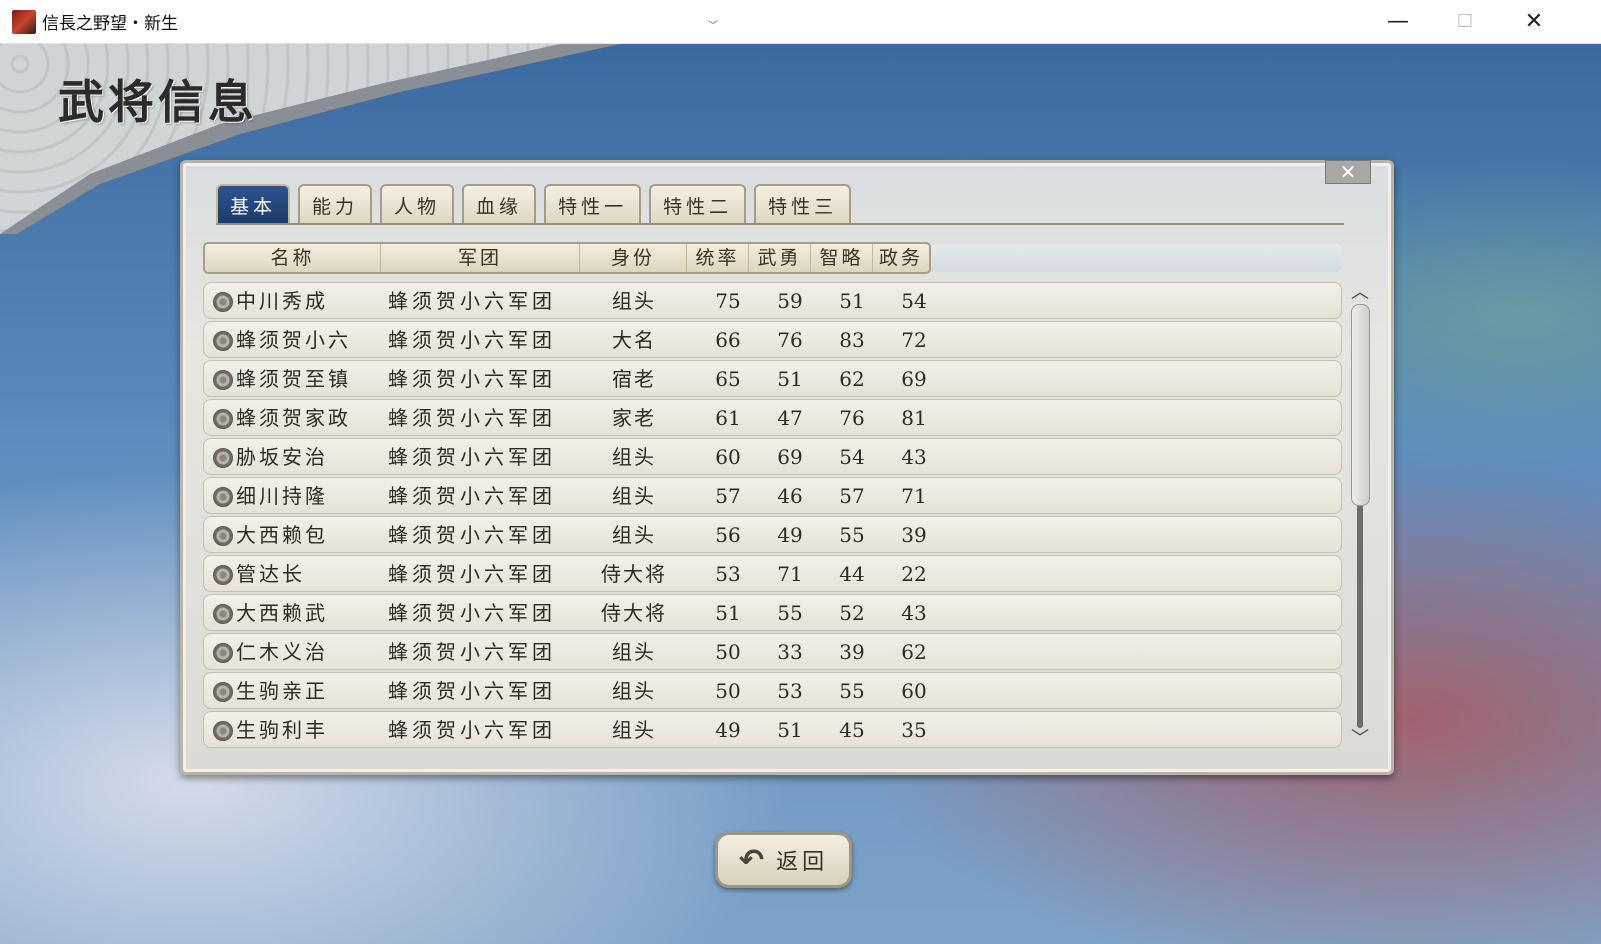  Describe the element at coordinates (914, 379) in the screenshot. I see `stat-politics: 69` at that location.